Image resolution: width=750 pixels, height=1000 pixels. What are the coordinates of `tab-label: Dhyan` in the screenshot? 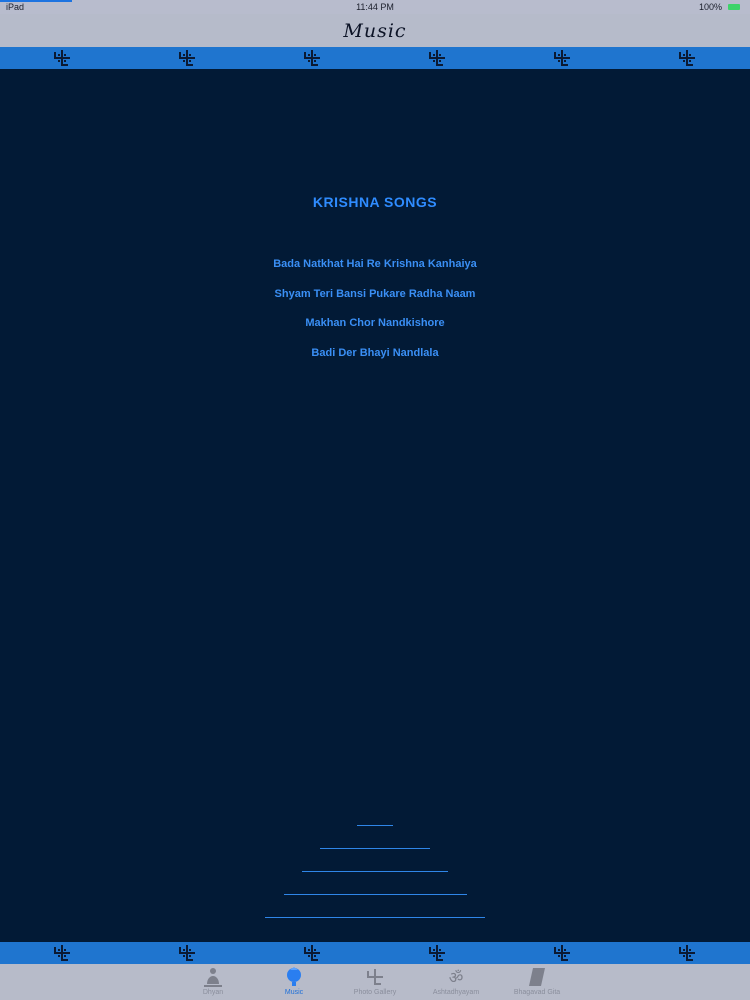 It's located at (213, 992).